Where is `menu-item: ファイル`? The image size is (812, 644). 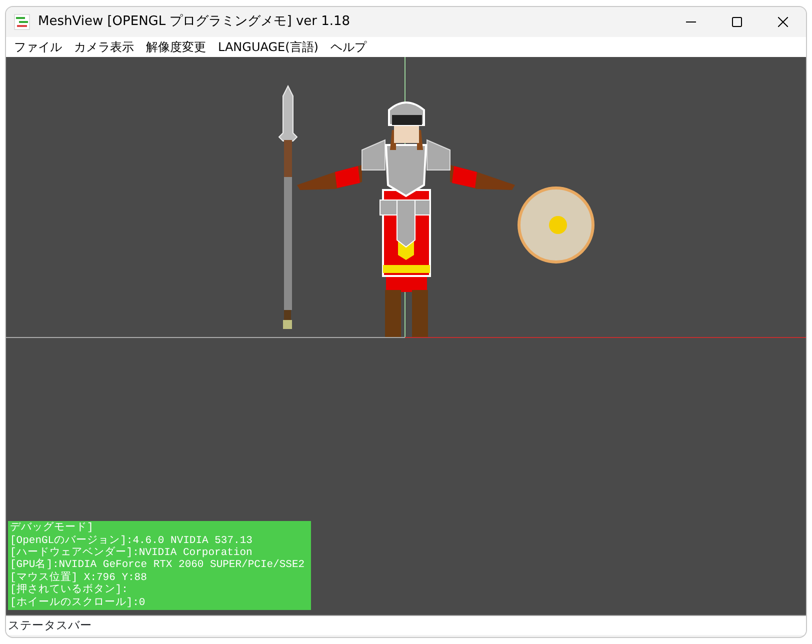 menu-item: ファイル is located at coordinates (38, 47).